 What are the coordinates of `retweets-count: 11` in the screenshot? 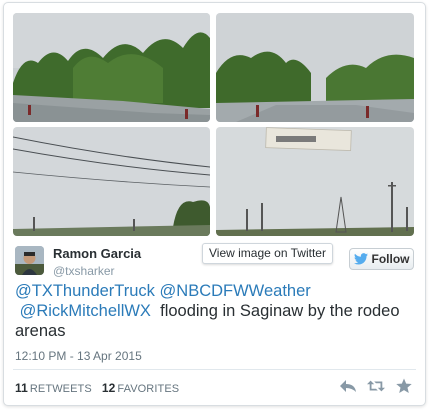 It's located at (21, 388).